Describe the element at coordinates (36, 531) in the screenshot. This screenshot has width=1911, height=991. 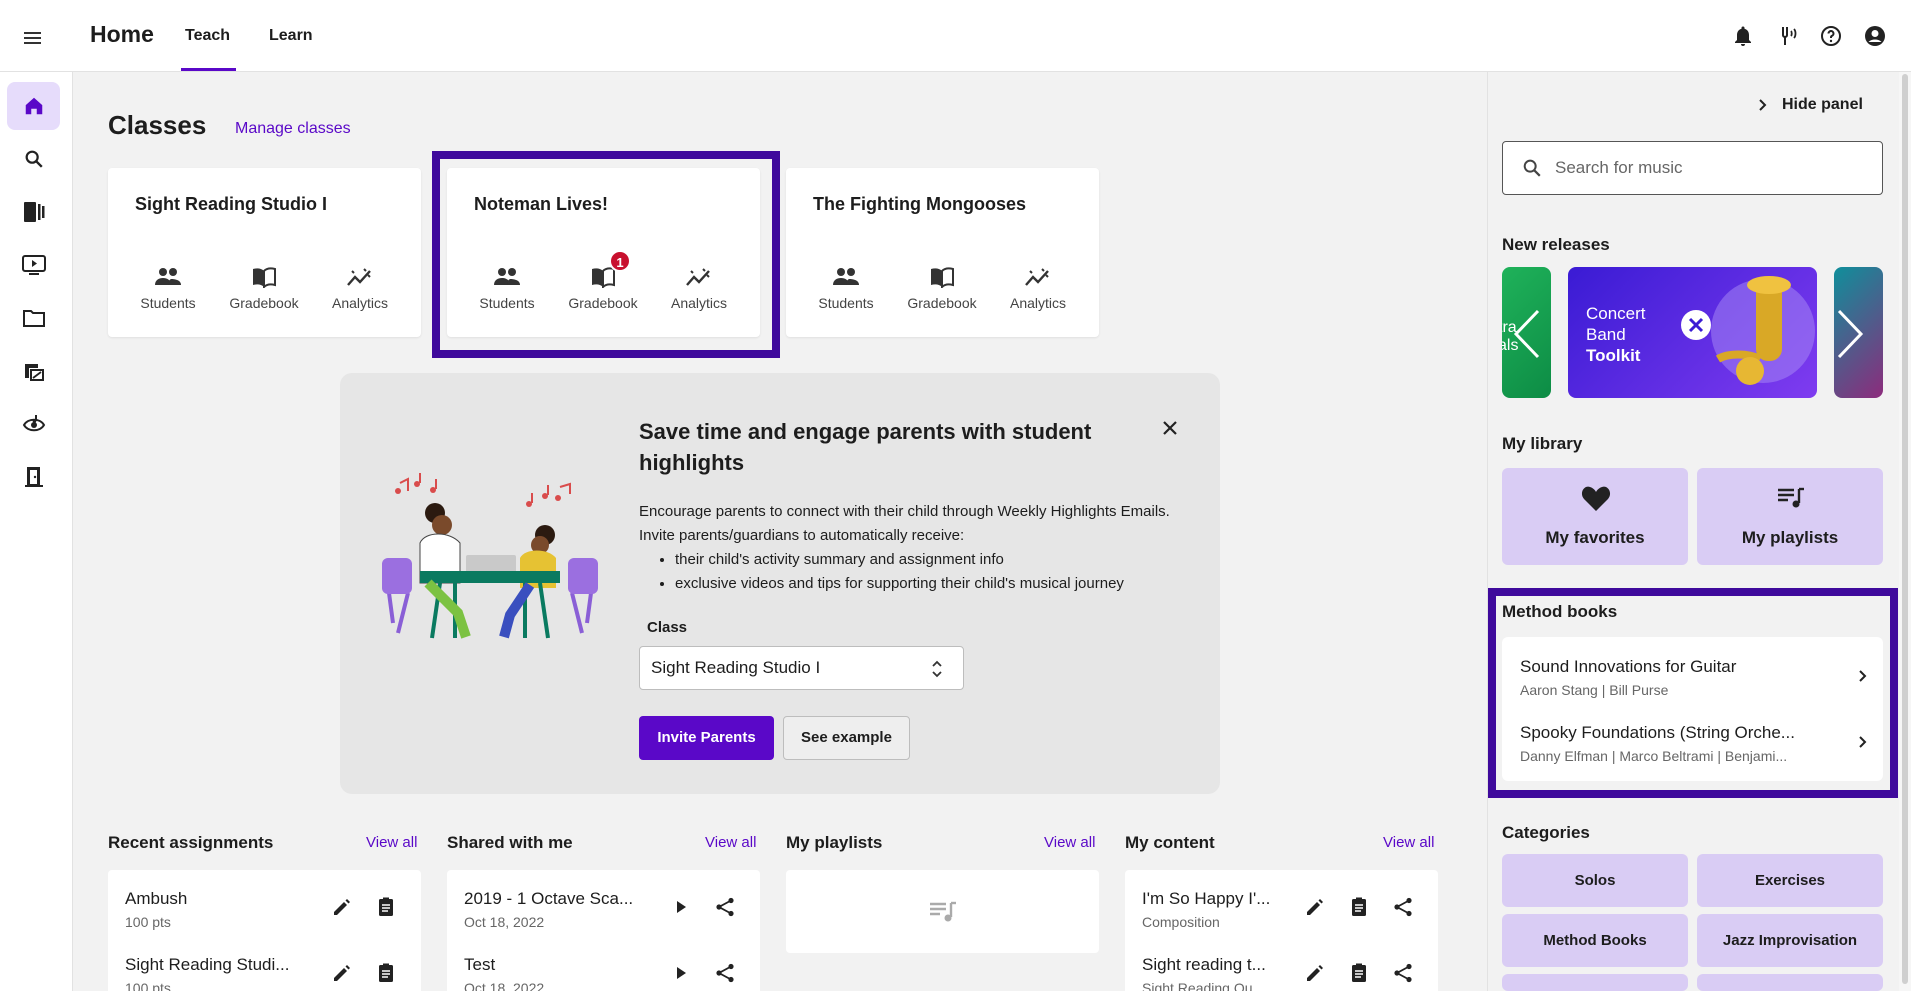
I see `left-navigation-rail` at that location.